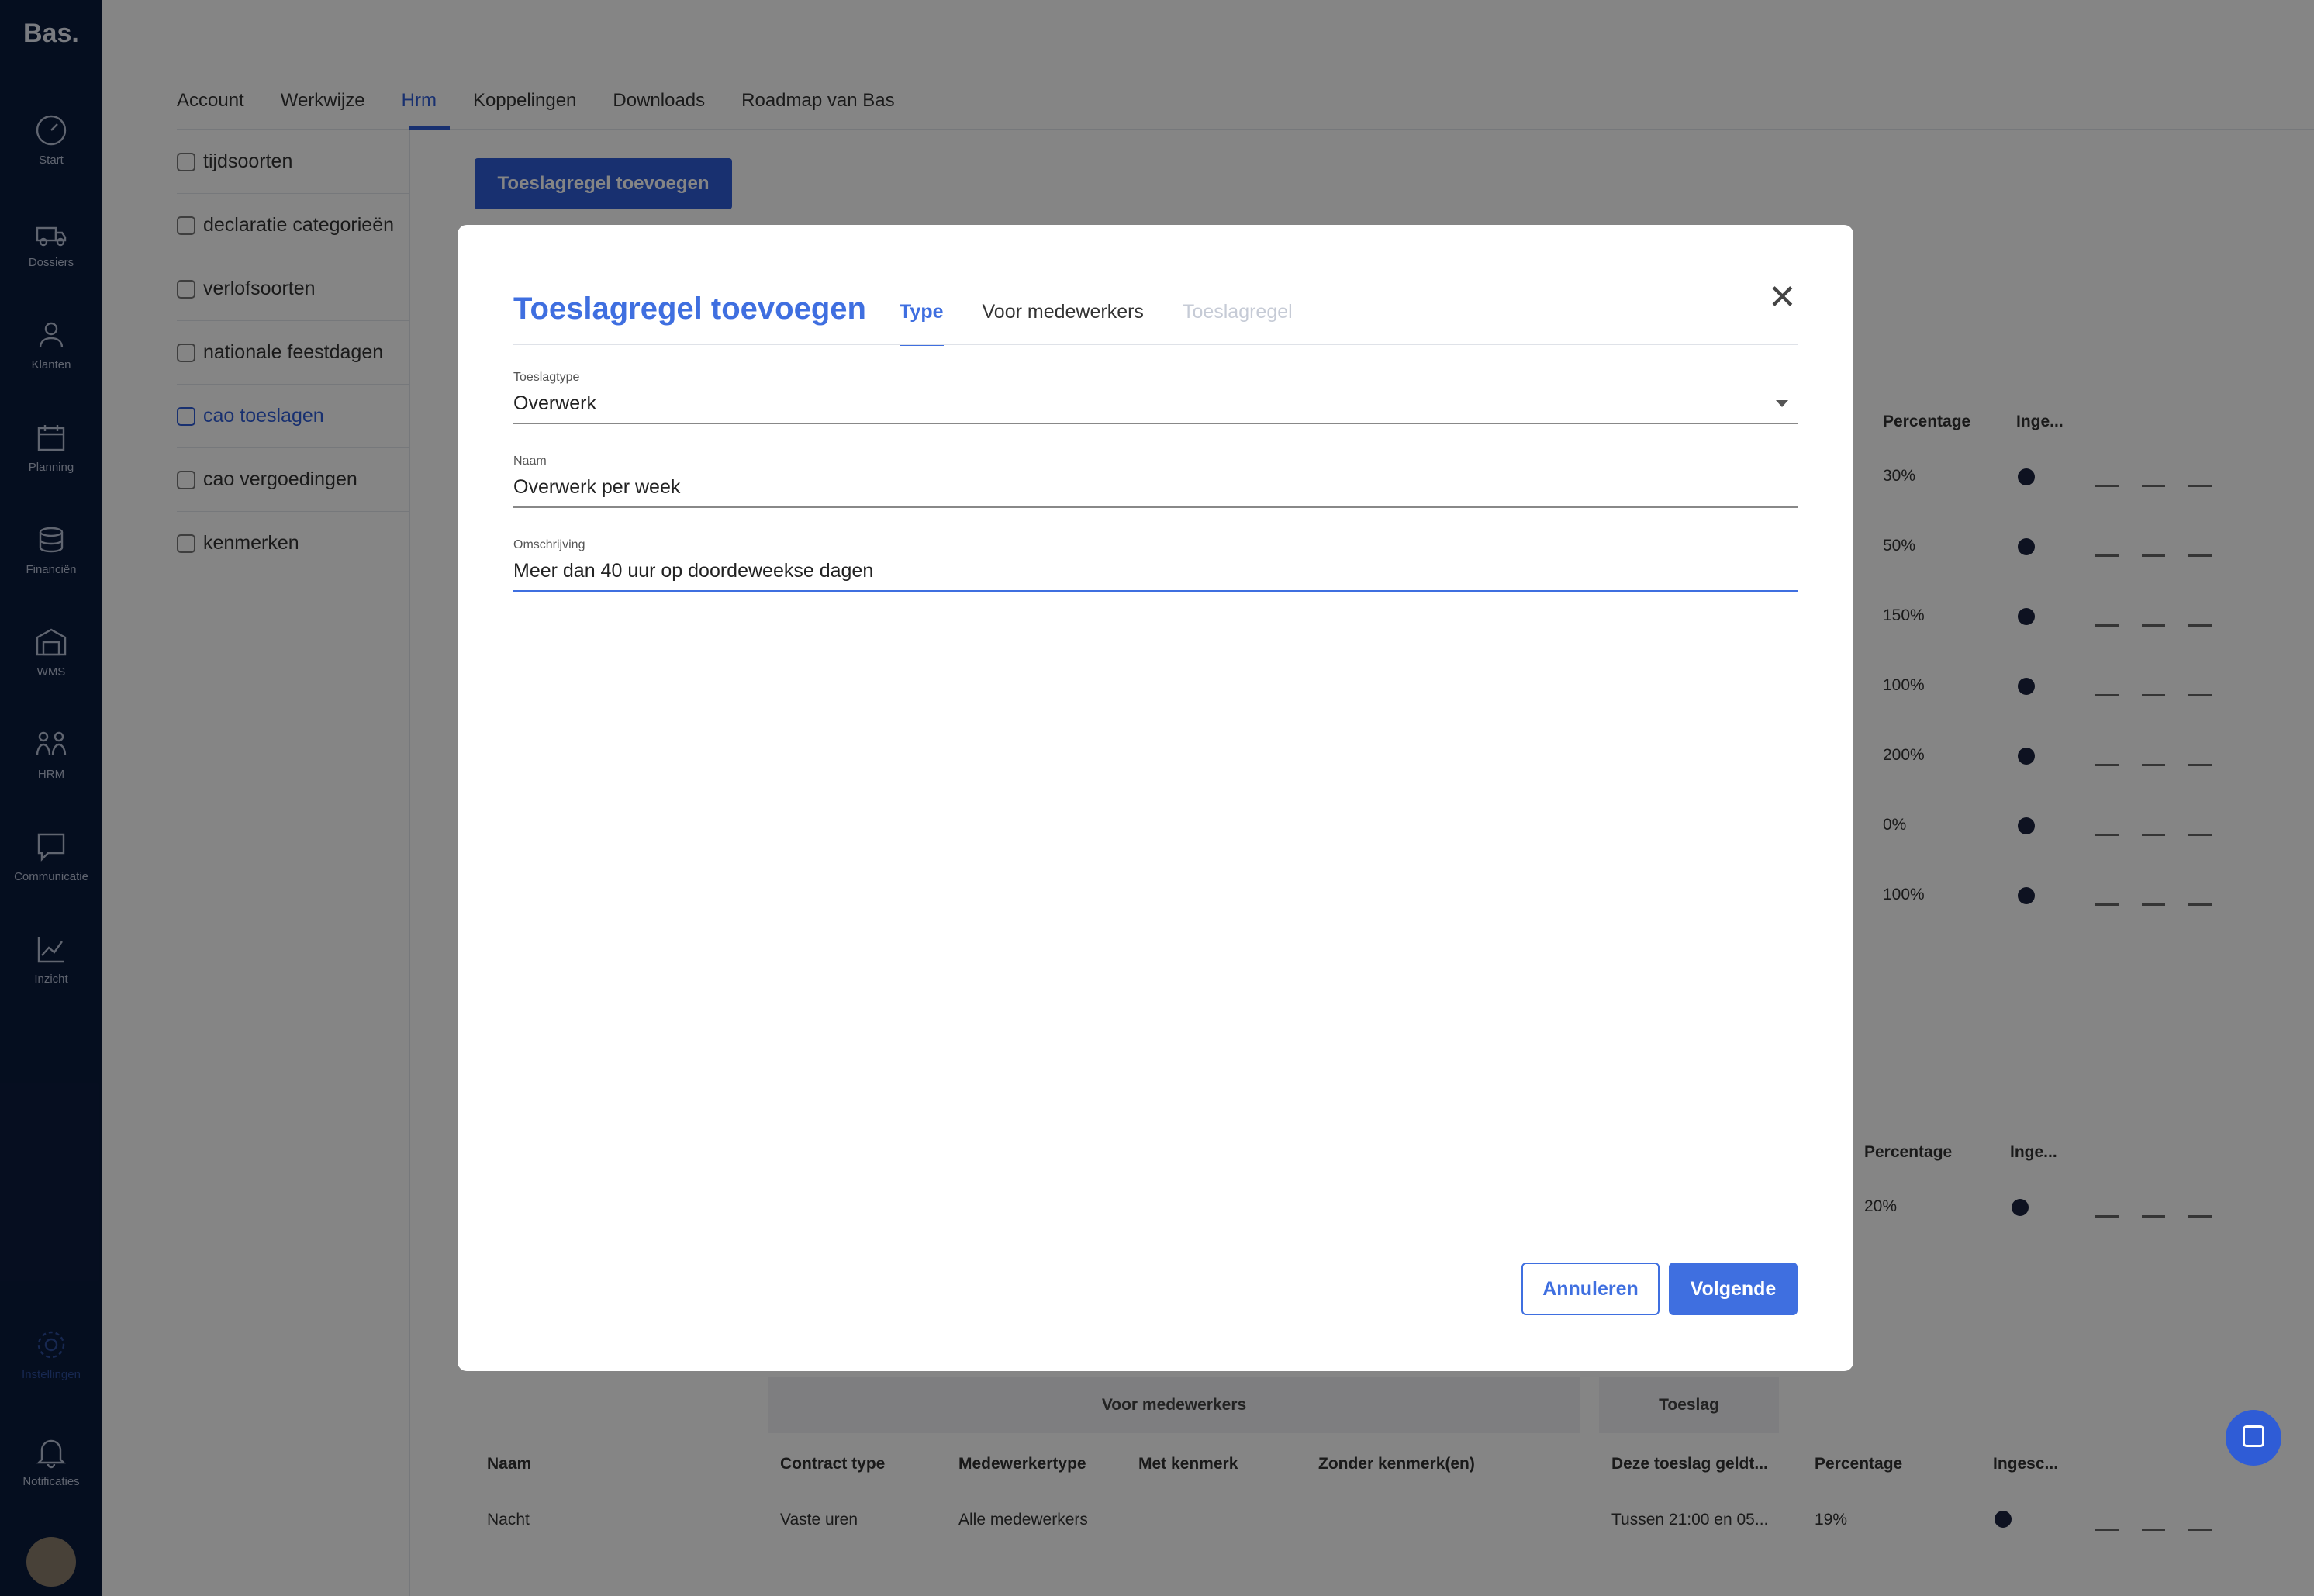 The width and height of the screenshot is (2314, 1596). I want to click on modal-tabs-divider, so click(1155, 344).